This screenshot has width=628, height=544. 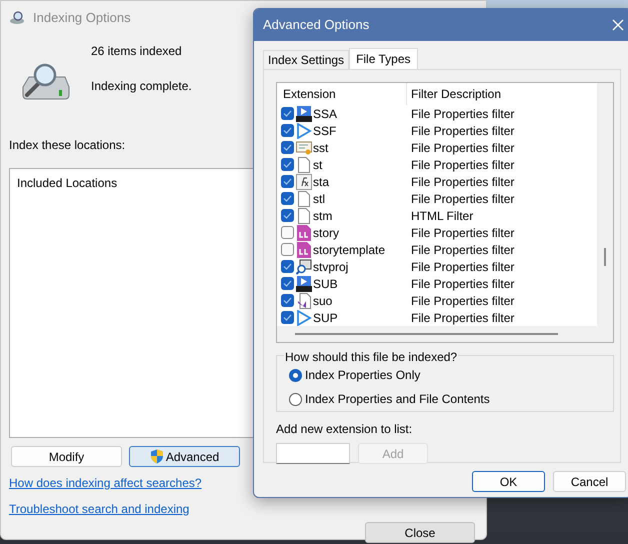 I want to click on project-file-icon, so click(x=303, y=300).